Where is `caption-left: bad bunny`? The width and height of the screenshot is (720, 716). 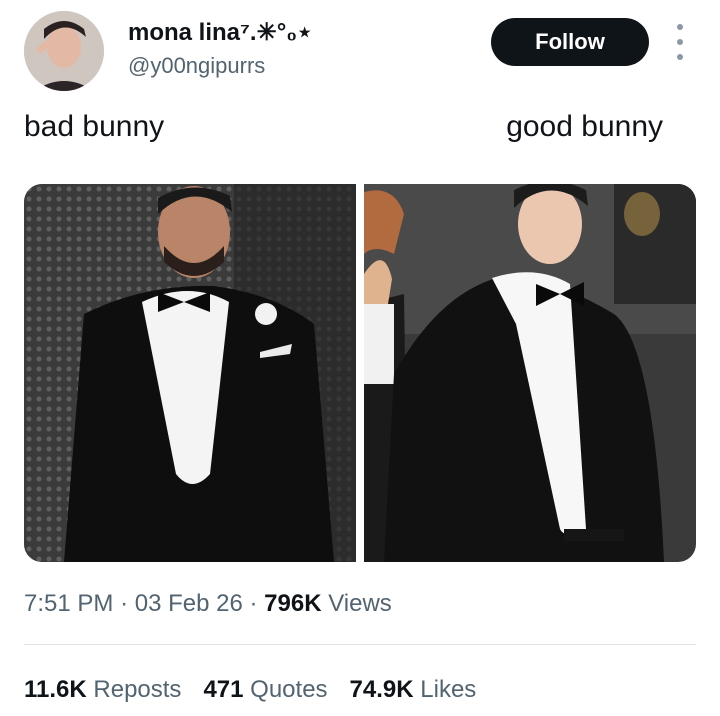
caption-left: bad bunny is located at coordinates (94, 126).